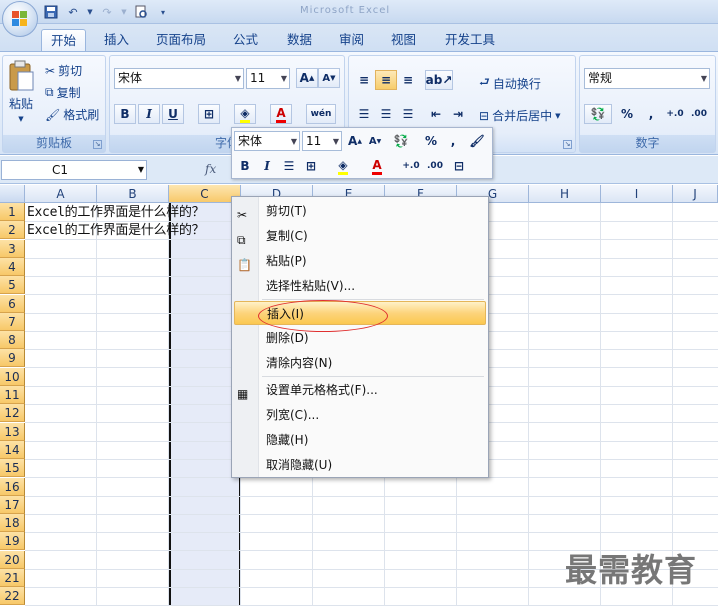 The image size is (718, 606). I want to click on column-header-b: B, so click(133, 194).